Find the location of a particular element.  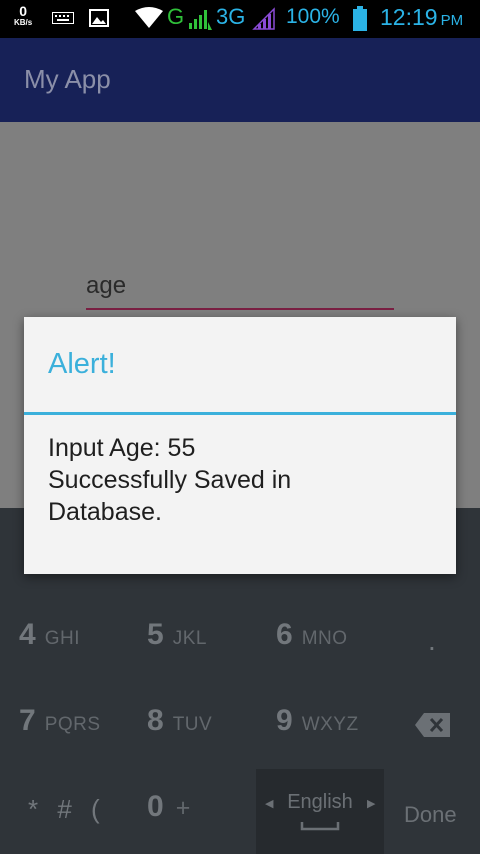

key-digit: 0 is located at coordinates (155, 806).